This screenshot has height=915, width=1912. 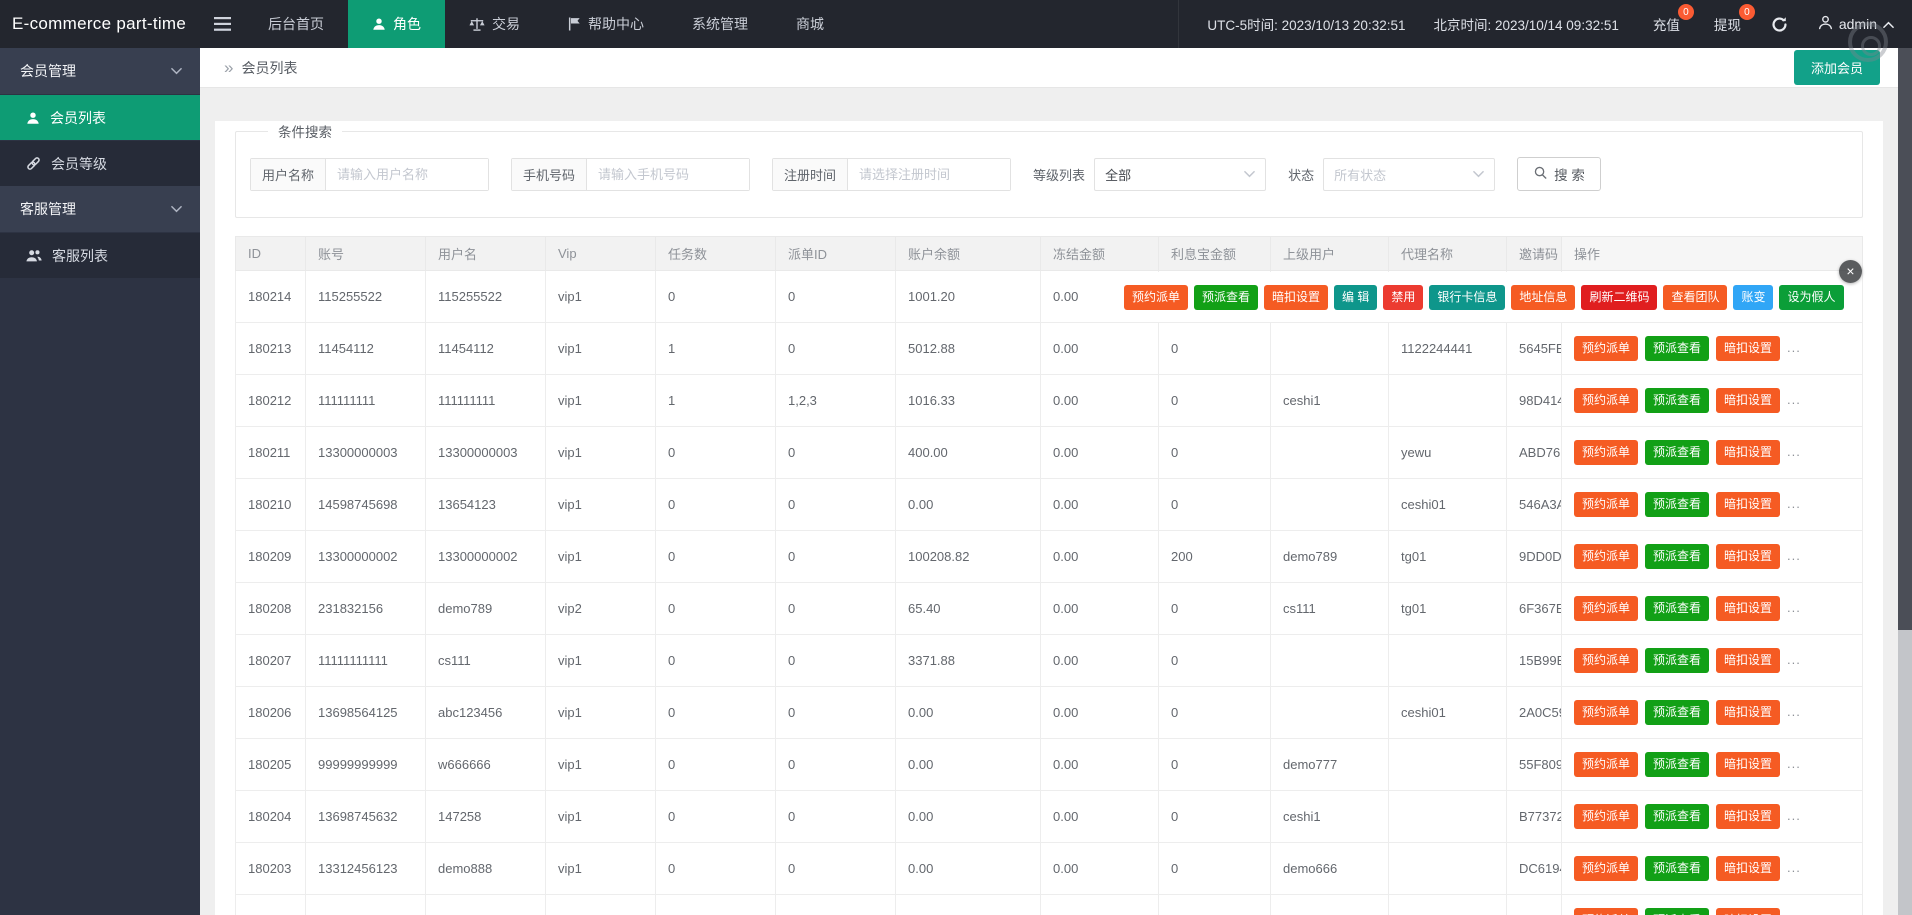 What do you see at coordinates (720, 24) in the screenshot?
I see `nav-item-system: 系统管理` at bounding box center [720, 24].